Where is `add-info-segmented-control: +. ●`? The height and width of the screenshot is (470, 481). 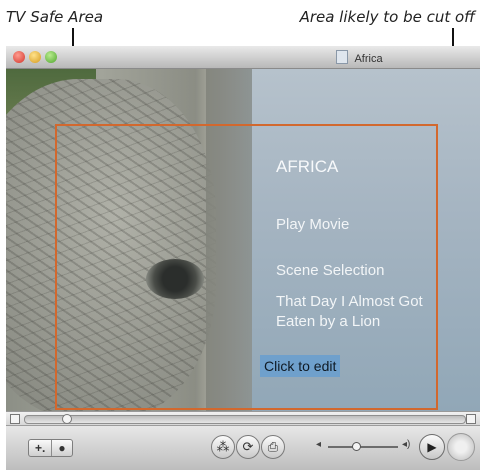 add-info-segmented-control: +. ● is located at coordinates (50, 448).